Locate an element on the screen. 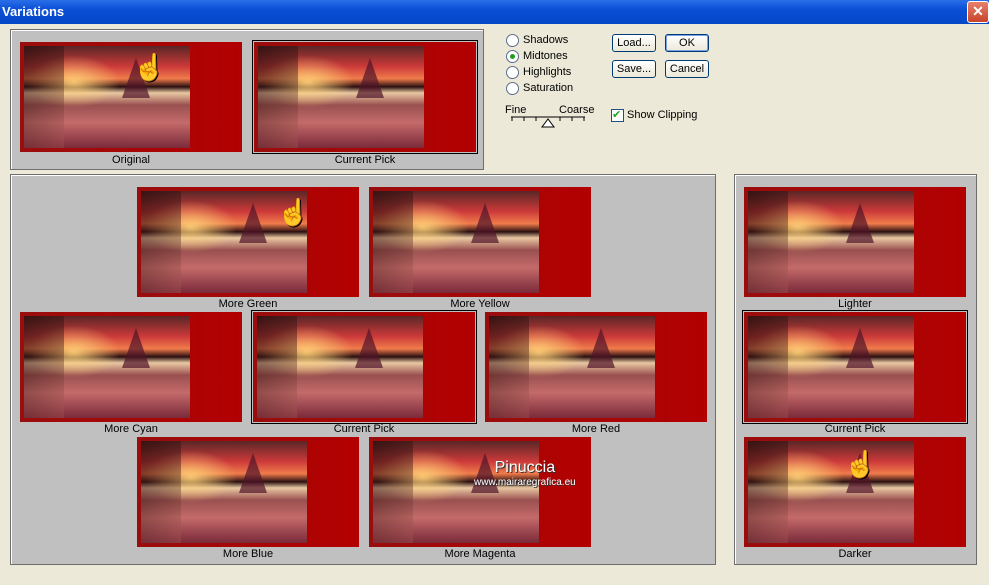 This screenshot has width=989, height=585. more-cyan-label: More Cyan is located at coordinates (131, 429).